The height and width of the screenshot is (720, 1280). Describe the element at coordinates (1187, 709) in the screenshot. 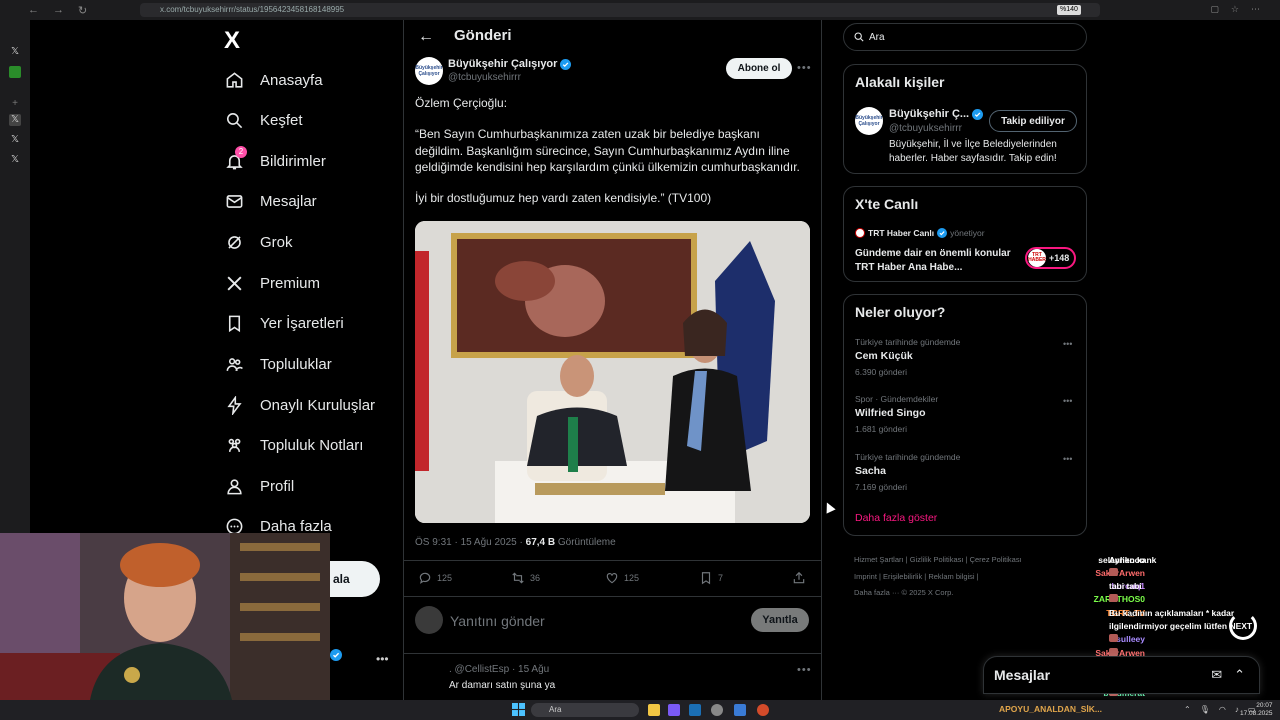

I see `tray-chevron-icon: ⌃` at that location.